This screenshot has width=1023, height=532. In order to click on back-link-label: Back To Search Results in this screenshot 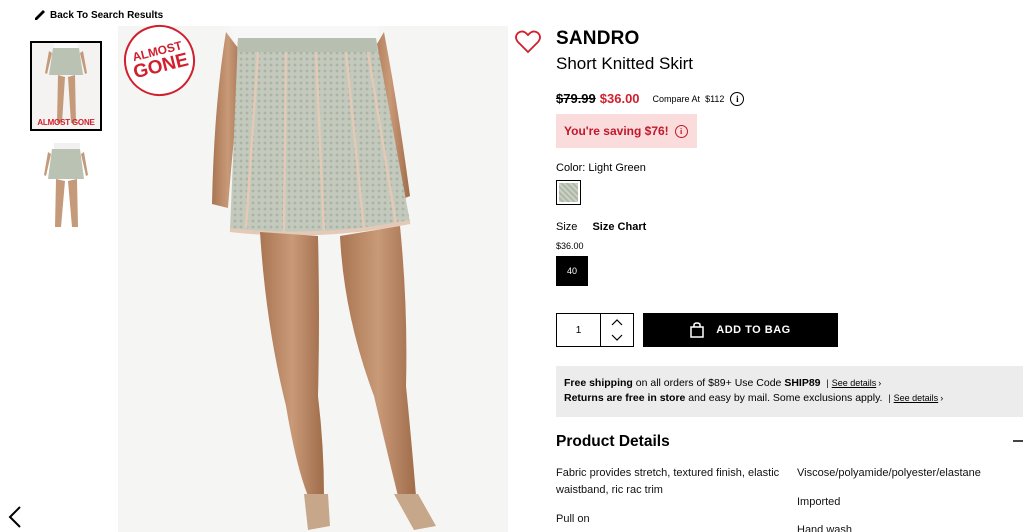, I will do `click(107, 15)`.